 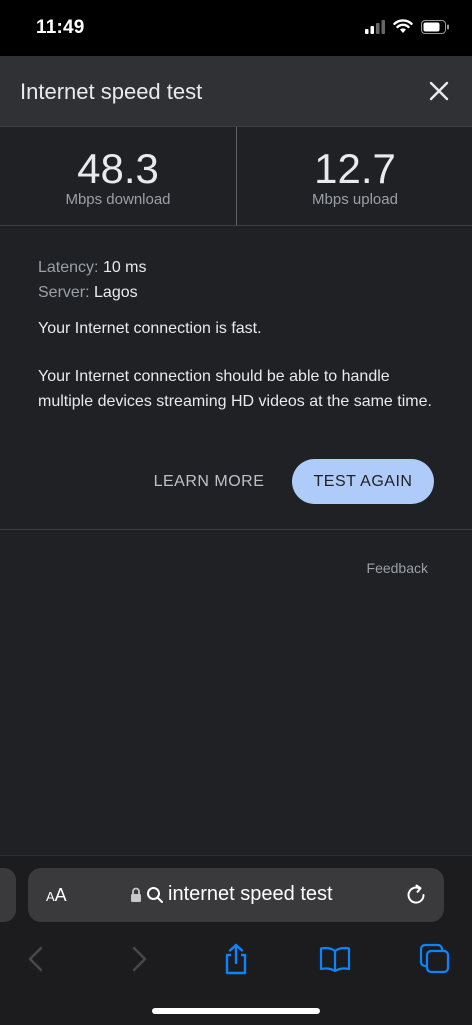 What do you see at coordinates (435, 26) in the screenshot?
I see `battery-icon` at bounding box center [435, 26].